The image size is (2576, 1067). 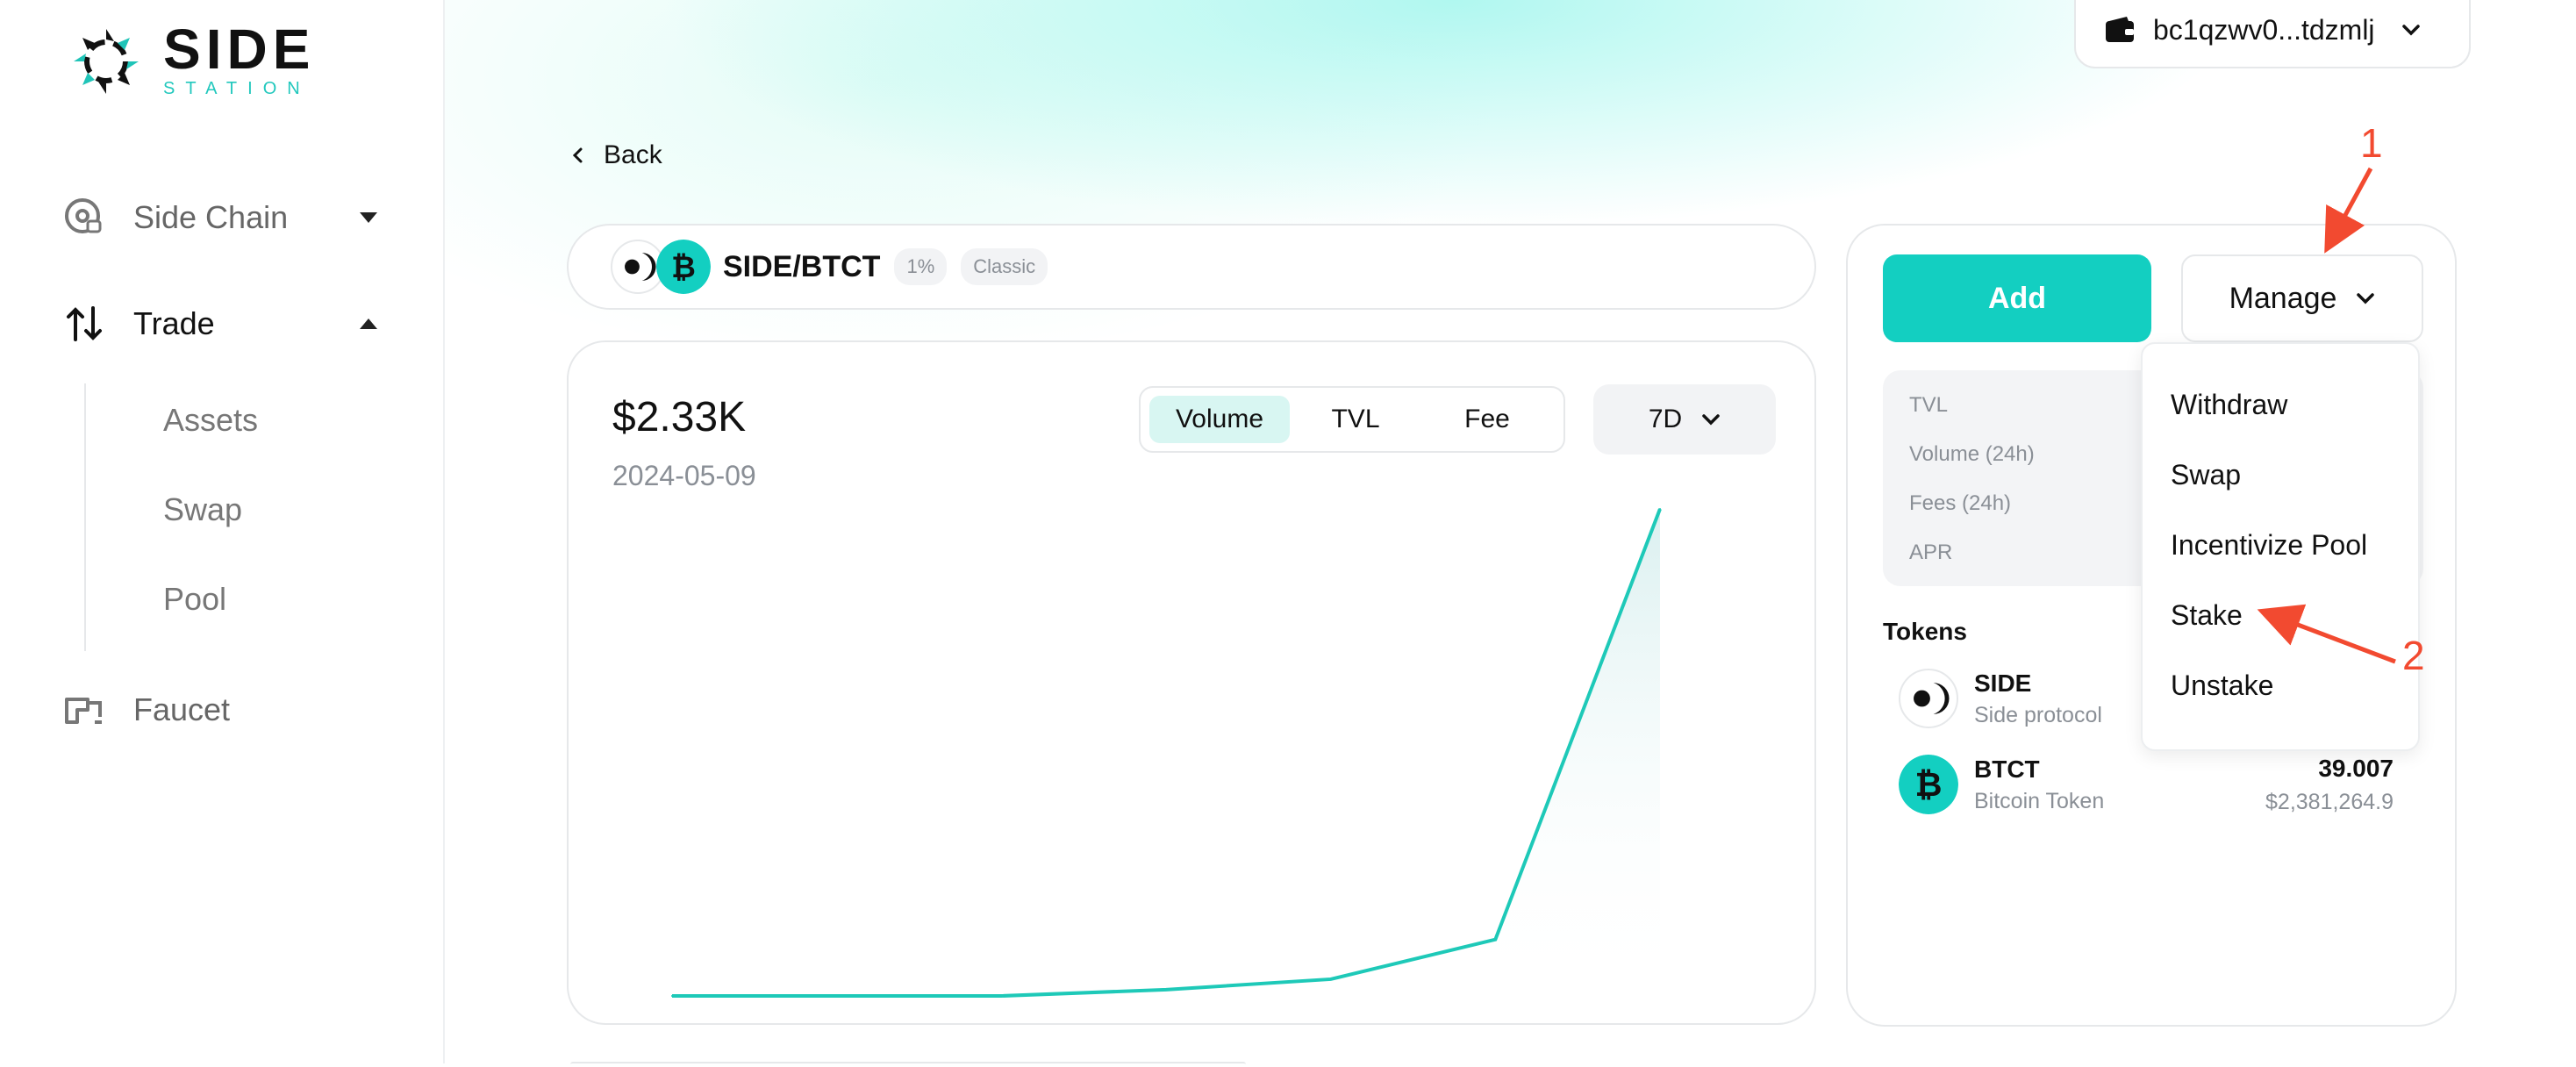 I want to click on token-usd-value: $2,381,264.9, so click(x=2329, y=802).